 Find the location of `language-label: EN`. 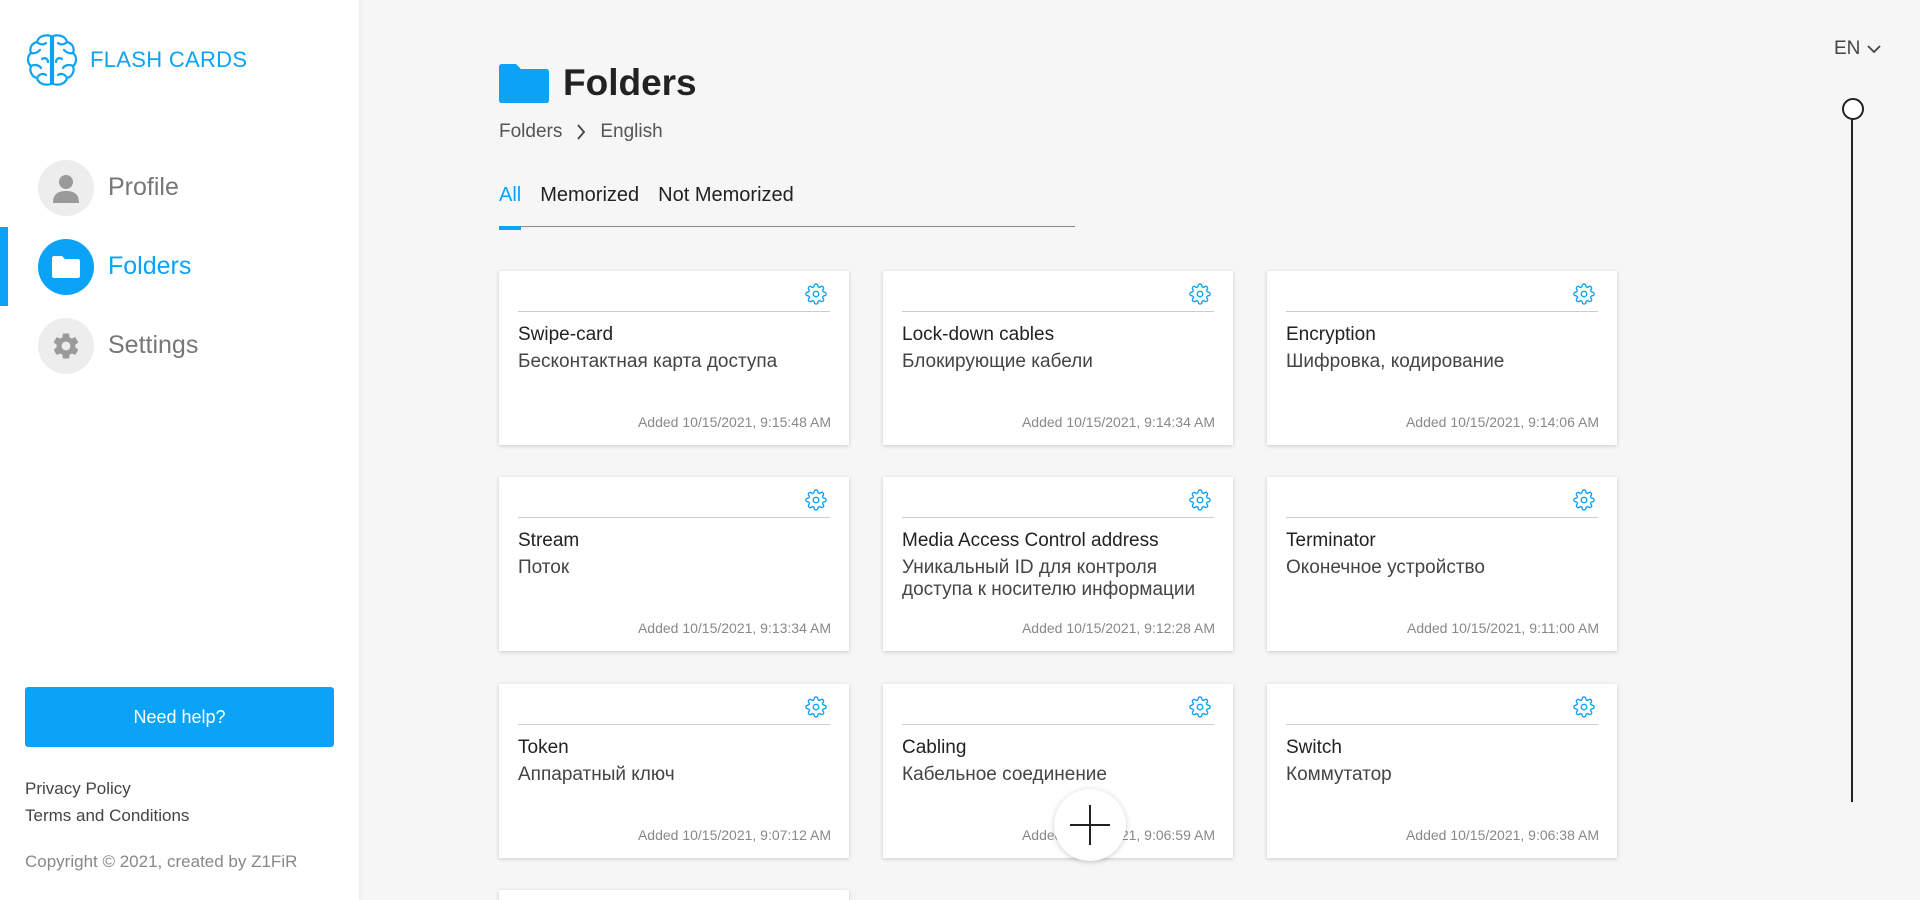

language-label: EN is located at coordinates (1847, 48).